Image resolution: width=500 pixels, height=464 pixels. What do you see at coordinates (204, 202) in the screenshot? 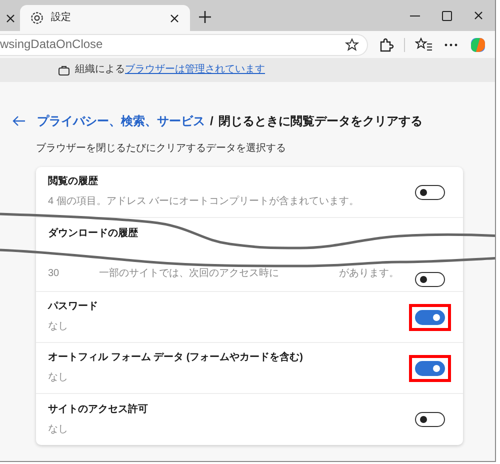
I see `setting-description: 4 個の項目。アドレス バーにオートコンプリートが含まれています。` at bounding box center [204, 202].